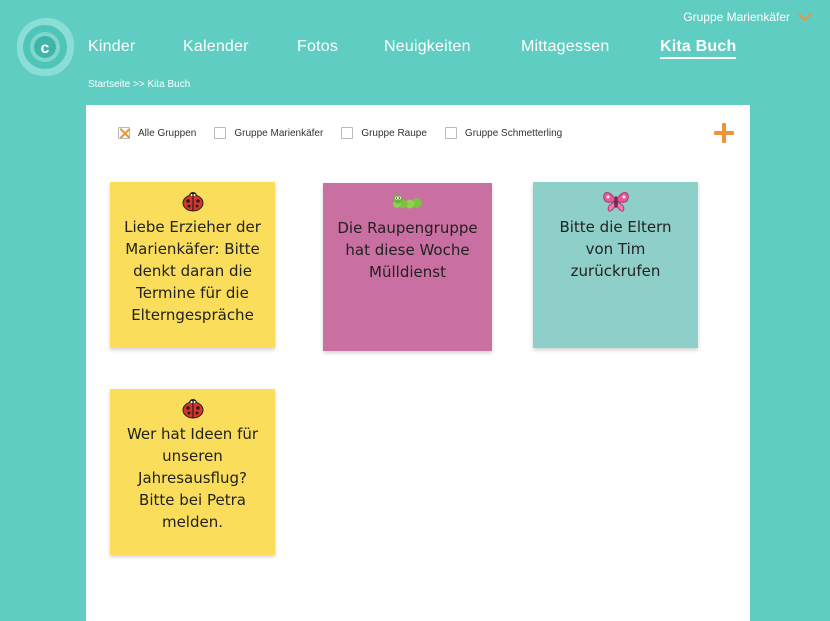  What do you see at coordinates (805, 16) in the screenshot?
I see `chevron-down-icon` at bounding box center [805, 16].